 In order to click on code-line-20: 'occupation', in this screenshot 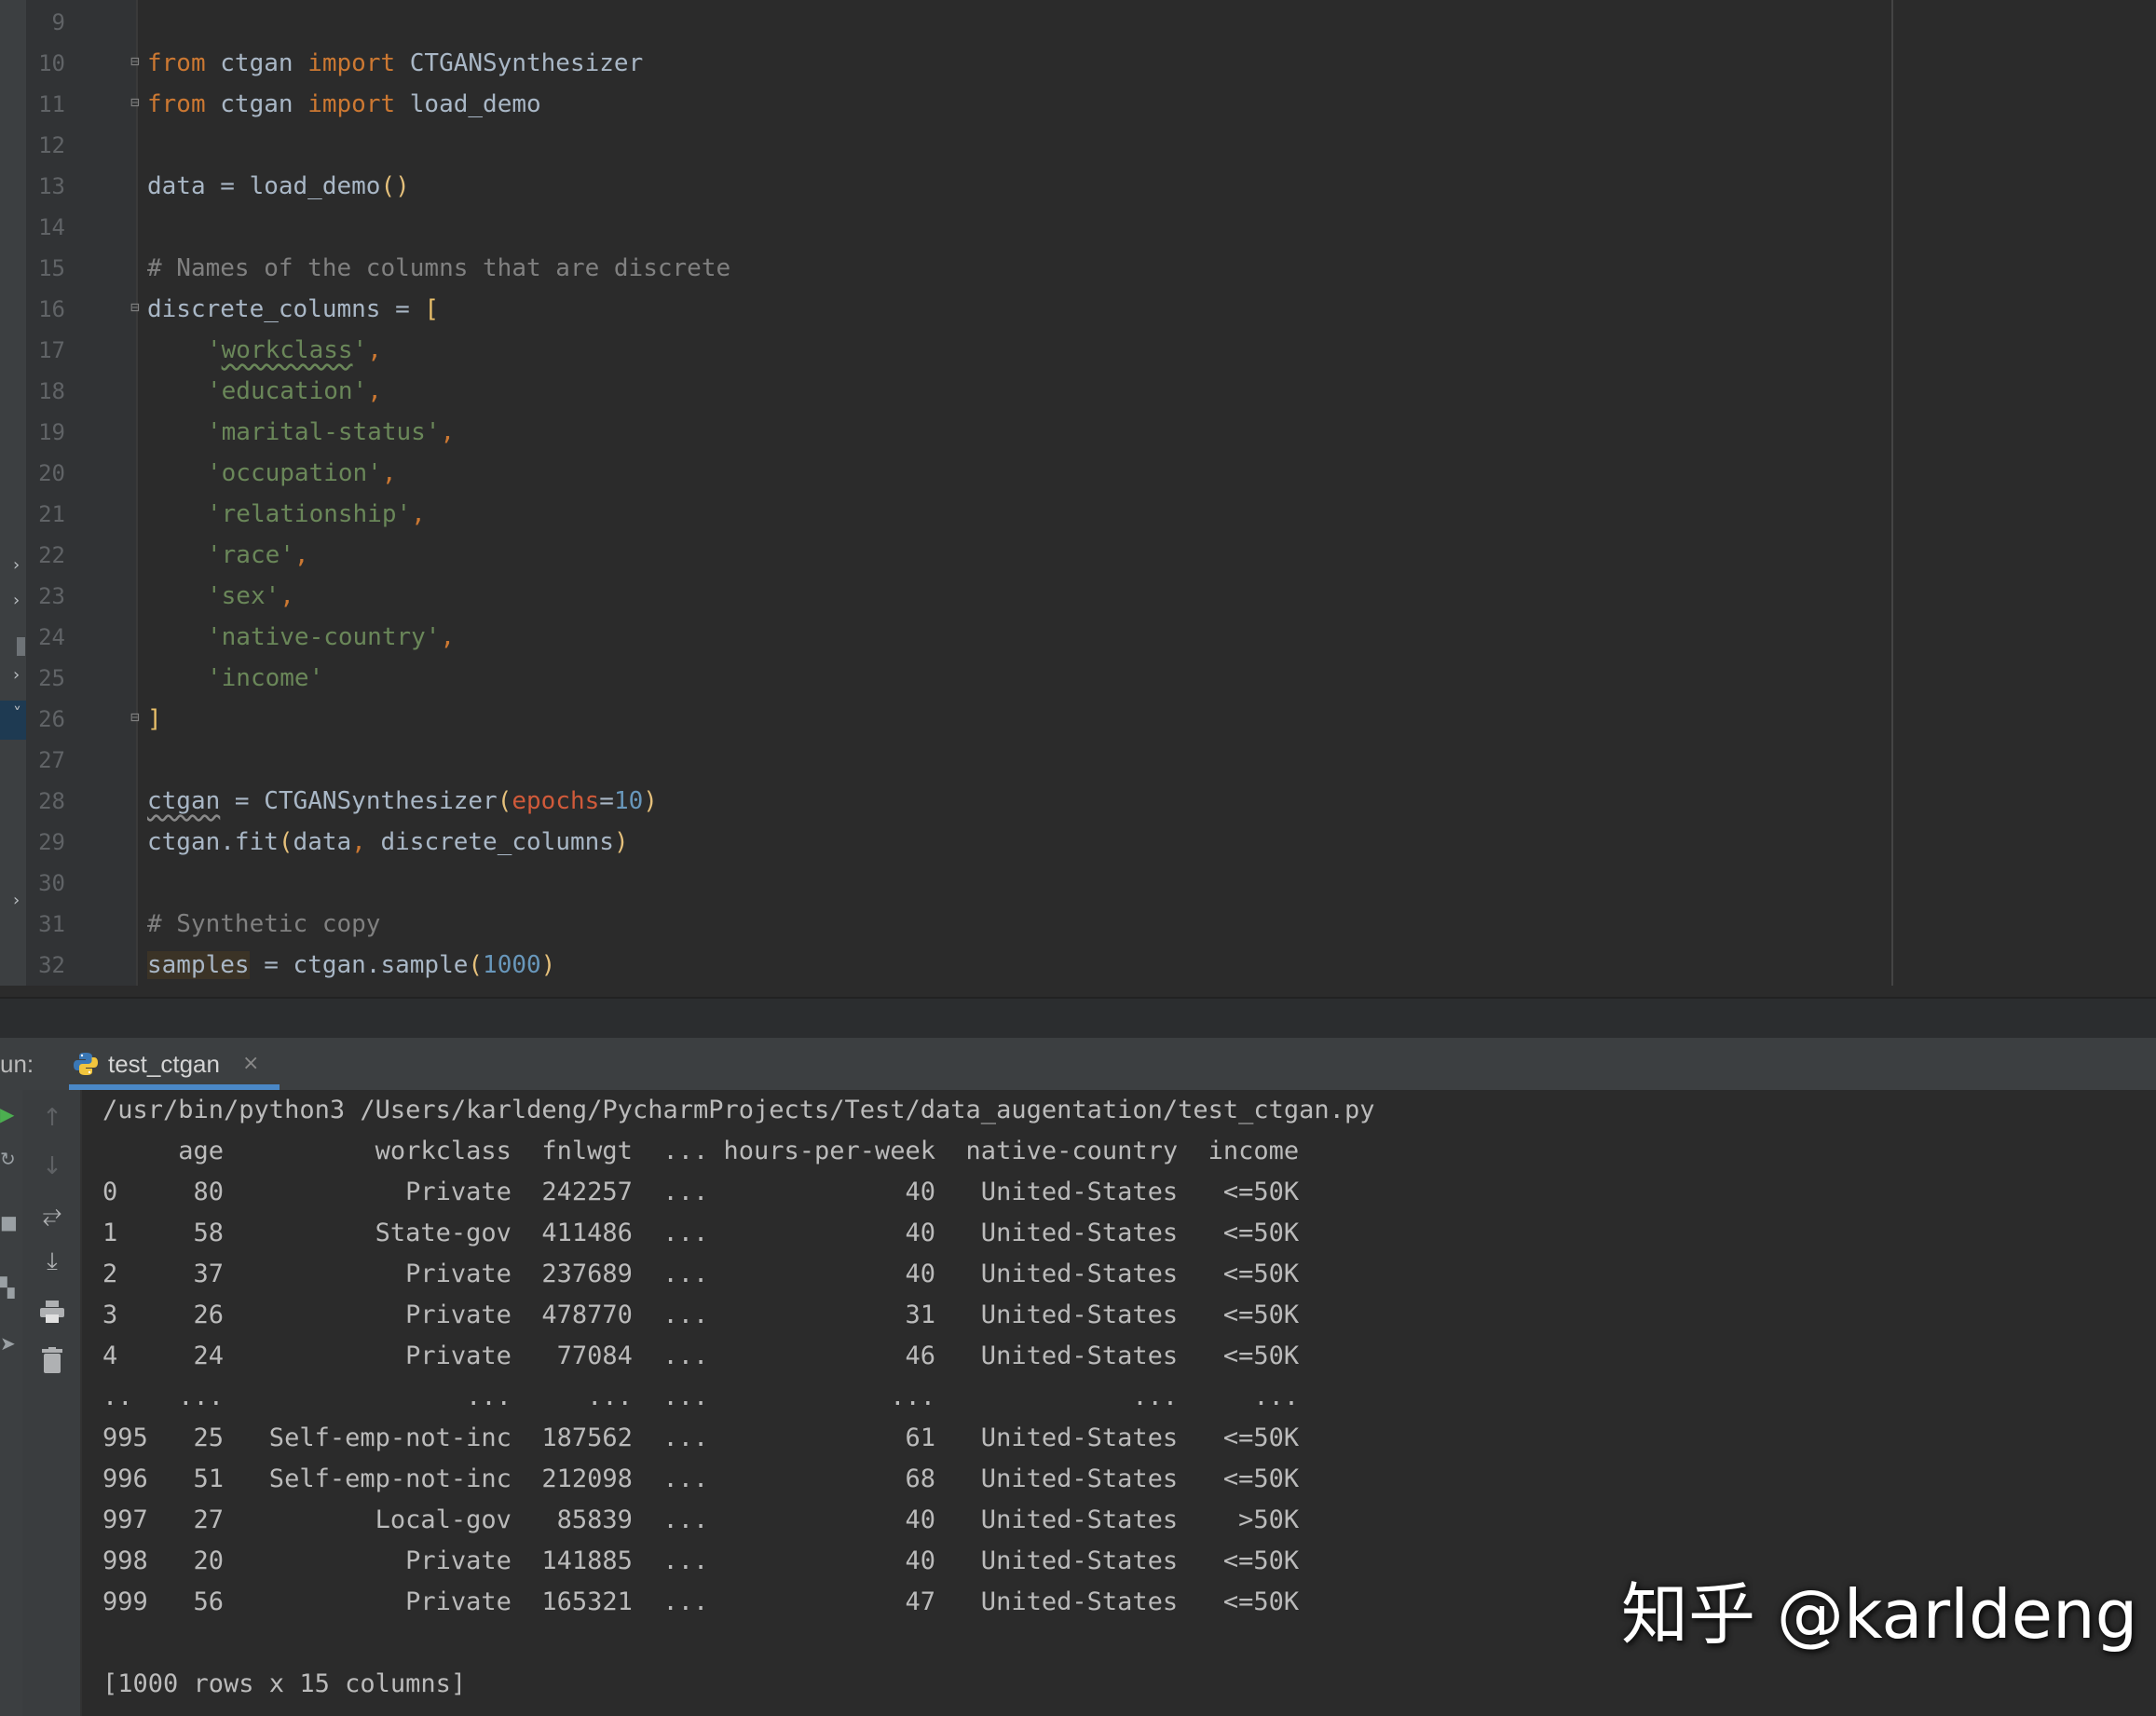, I will do `click(302, 473)`.